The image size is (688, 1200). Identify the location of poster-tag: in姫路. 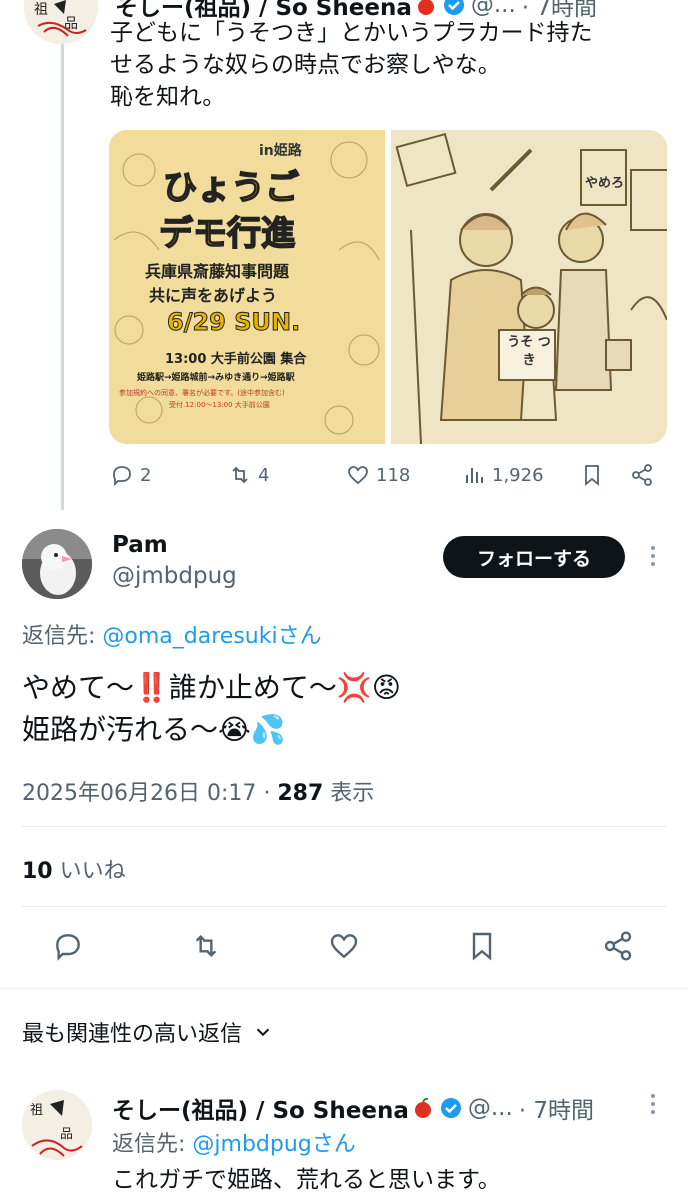
(280, 151).